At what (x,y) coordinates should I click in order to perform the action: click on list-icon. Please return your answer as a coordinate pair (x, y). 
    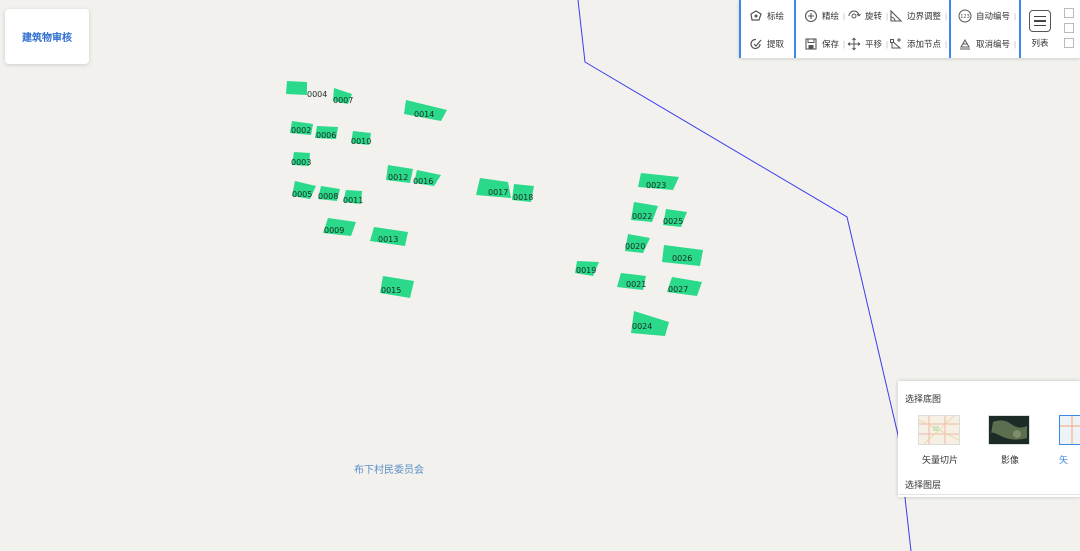
    Looking at the image, I should click on (1040, 21).